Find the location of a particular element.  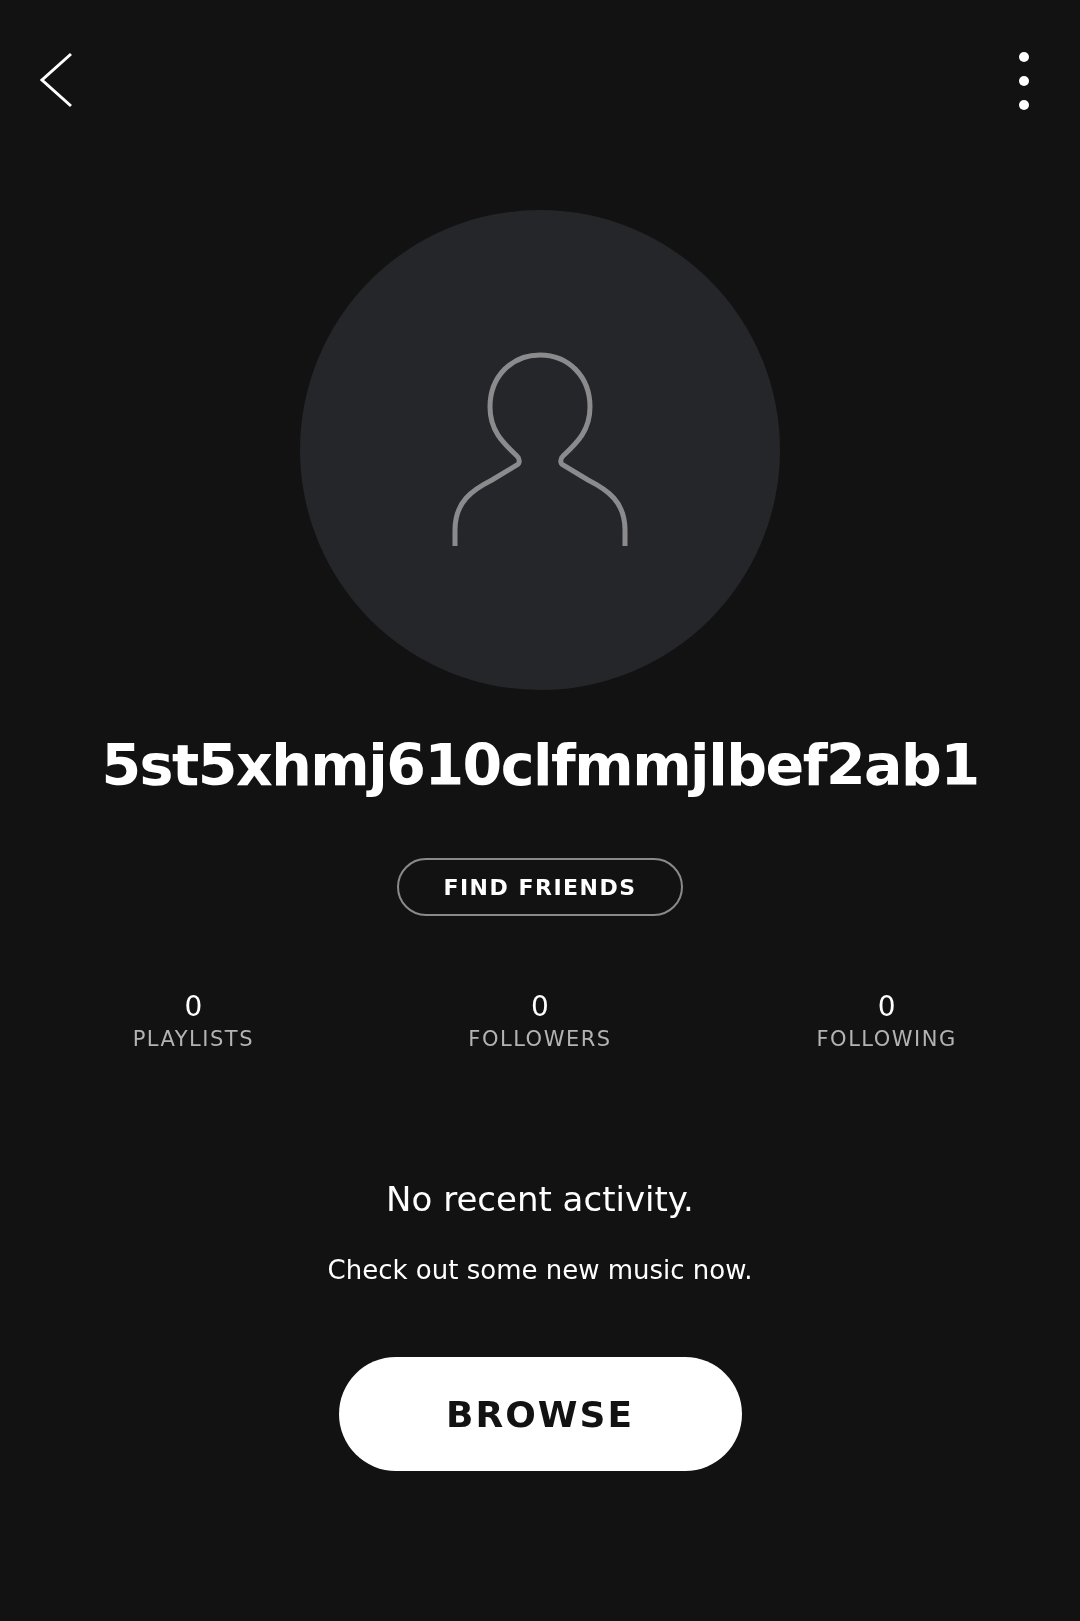

stat-label: PLAYLISTS is located at coordinates (193, 1039).